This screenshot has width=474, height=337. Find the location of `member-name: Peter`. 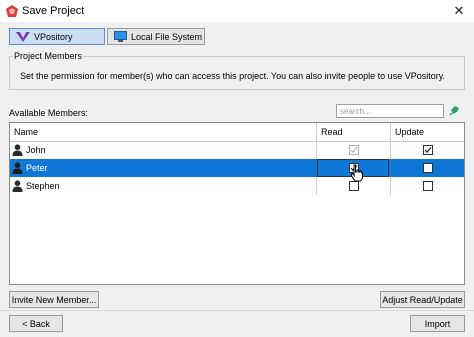

member-name: Peter is located at coordinates (37, 168).